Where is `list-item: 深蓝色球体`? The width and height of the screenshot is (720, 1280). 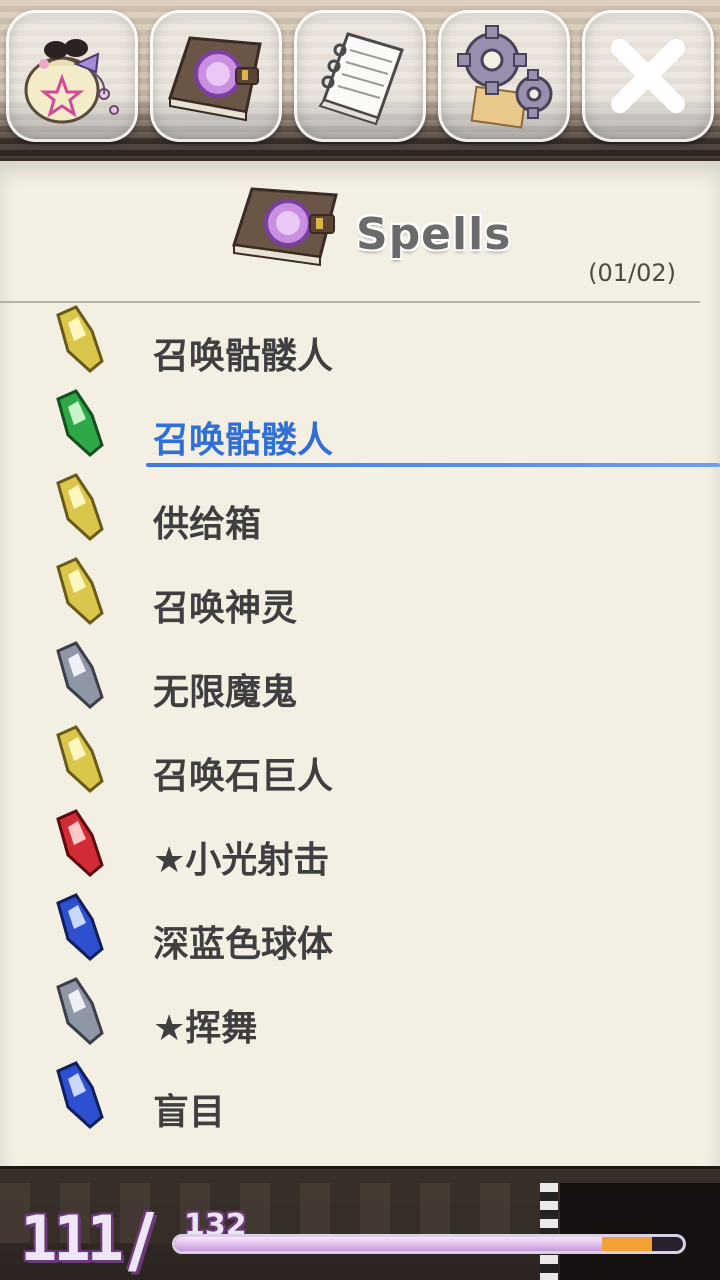
list-item: 深蓝色球体 is located at coordinates (360, 935).